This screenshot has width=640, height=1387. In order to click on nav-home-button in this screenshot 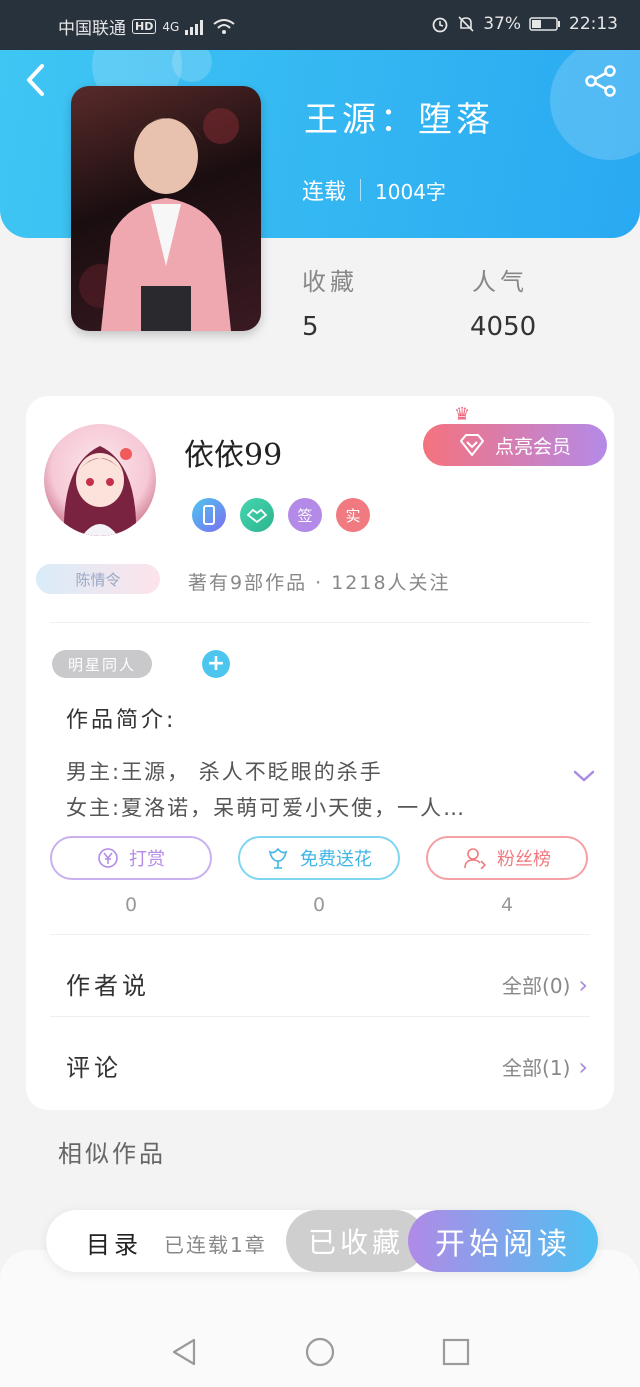, I will do `click(320, 1352)`.